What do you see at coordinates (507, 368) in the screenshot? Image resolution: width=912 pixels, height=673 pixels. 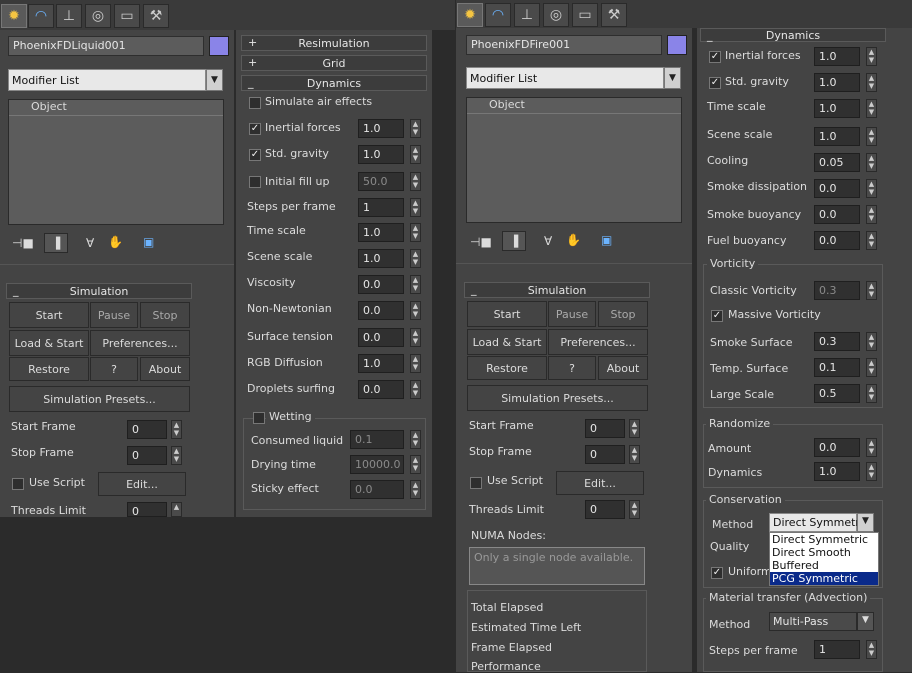 I see `restore-button: Restore` at bounding box center [507, 368].